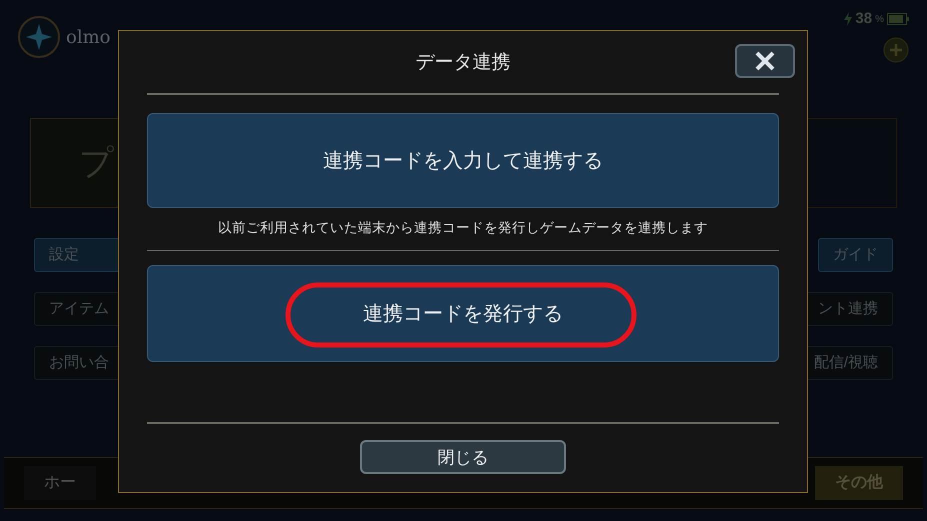 This screenshot has height=521, width=927. Describe the element at coordinates (863, 19) in the screenshot. I see `battery-percent: 38` at that location.